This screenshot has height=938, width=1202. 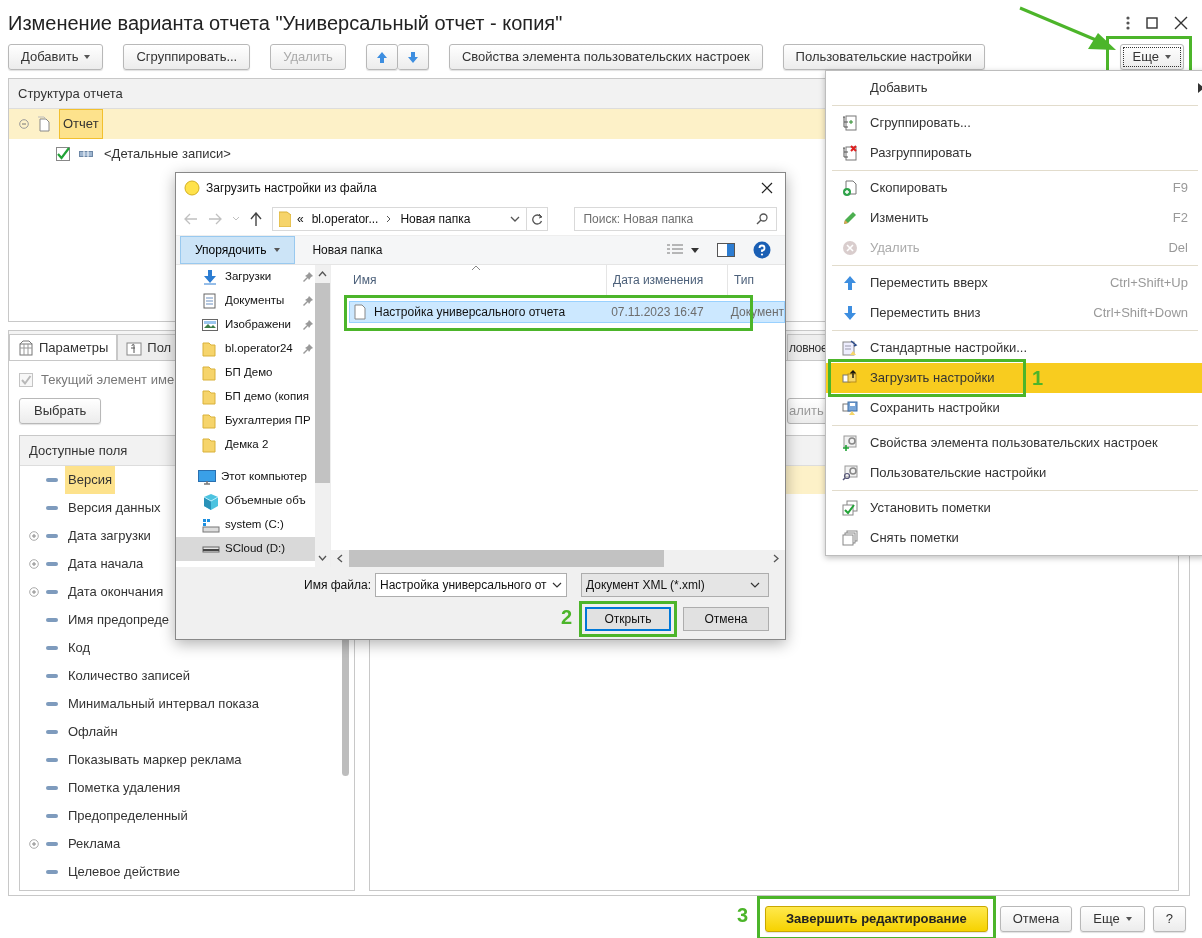 What do you see at coordinates (850, 443) in the screenshot?
I see `gear-plus-icon` at bounding box center [850, 443].